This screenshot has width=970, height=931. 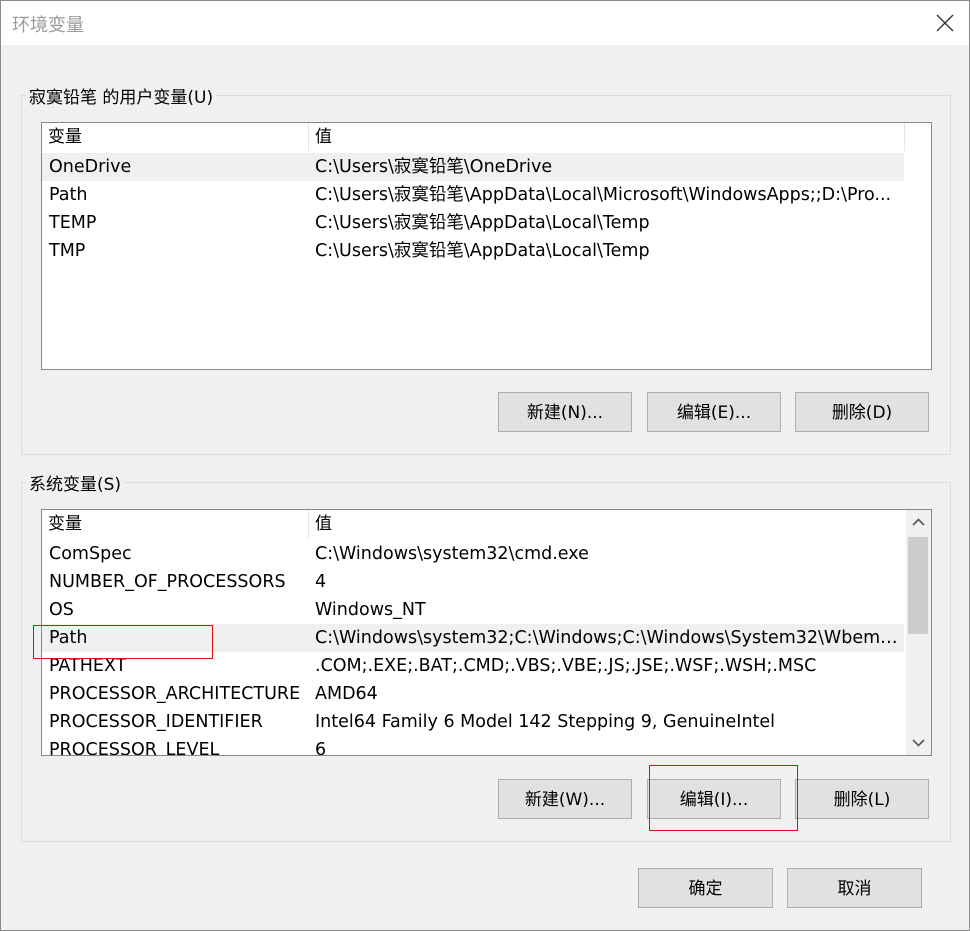 I want to click on list-item: OneDrive C:\Users\寂寞铅笔\OneDrive, so click(x=473, y=167).